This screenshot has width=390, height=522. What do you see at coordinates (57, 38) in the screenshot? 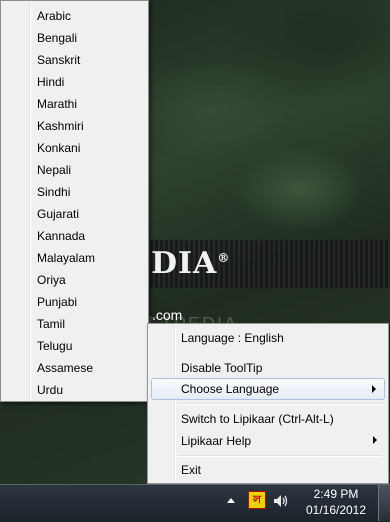
I see `language-item-bengali: Bengali` at bounding box center [57, 38].